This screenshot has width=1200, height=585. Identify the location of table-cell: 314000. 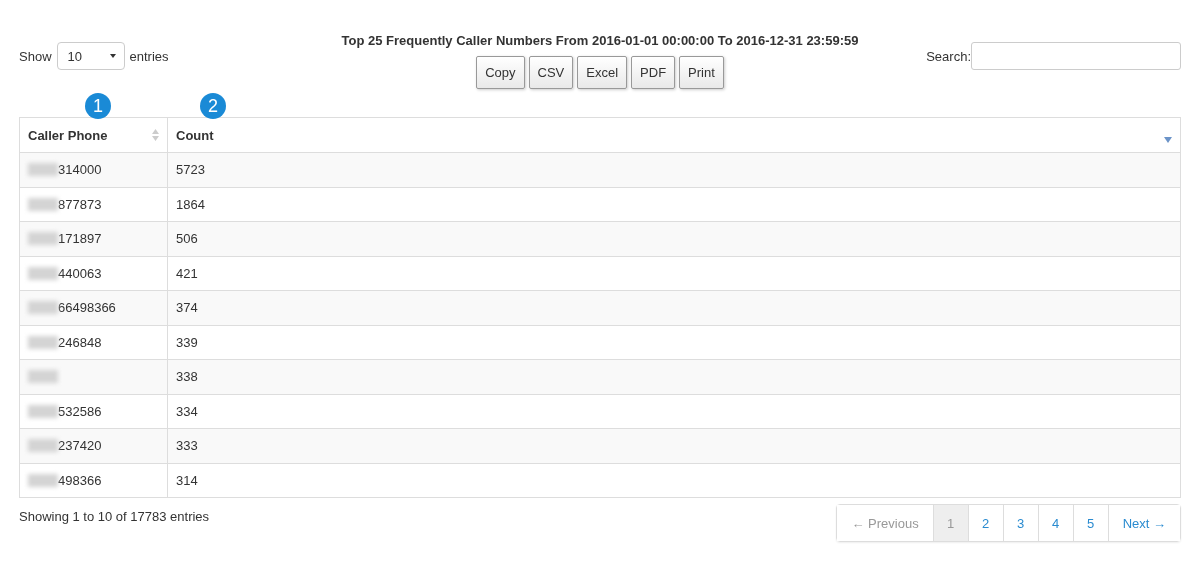
(80, 170).